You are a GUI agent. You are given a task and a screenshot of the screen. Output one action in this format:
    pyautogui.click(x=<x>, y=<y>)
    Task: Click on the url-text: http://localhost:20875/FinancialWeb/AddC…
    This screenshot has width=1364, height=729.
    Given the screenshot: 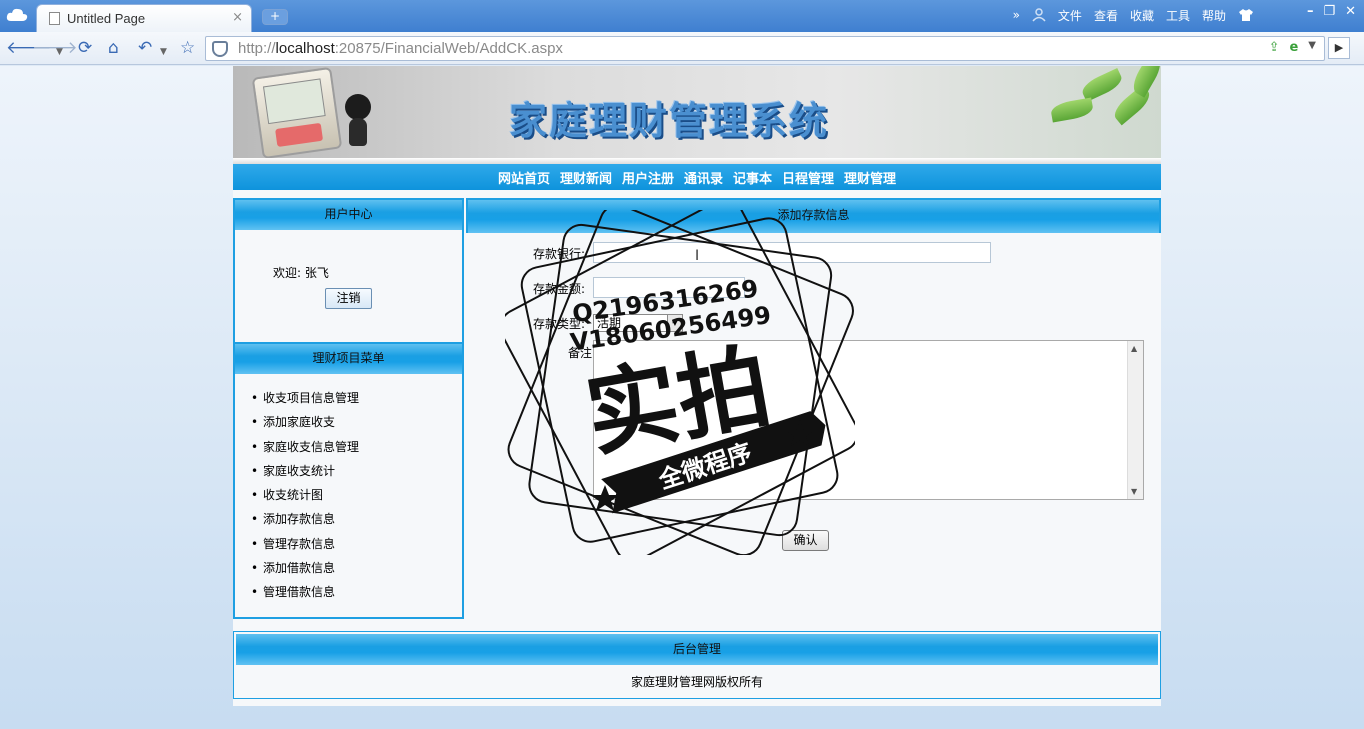 What is the action you would take?
    pyautogui.click(x=400, y=48)
    